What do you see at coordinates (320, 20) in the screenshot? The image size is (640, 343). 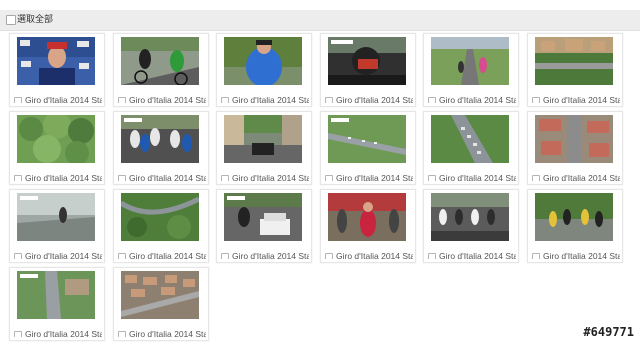 I see `select-all-bar: 選取全部` at bounding box center [320, 20].